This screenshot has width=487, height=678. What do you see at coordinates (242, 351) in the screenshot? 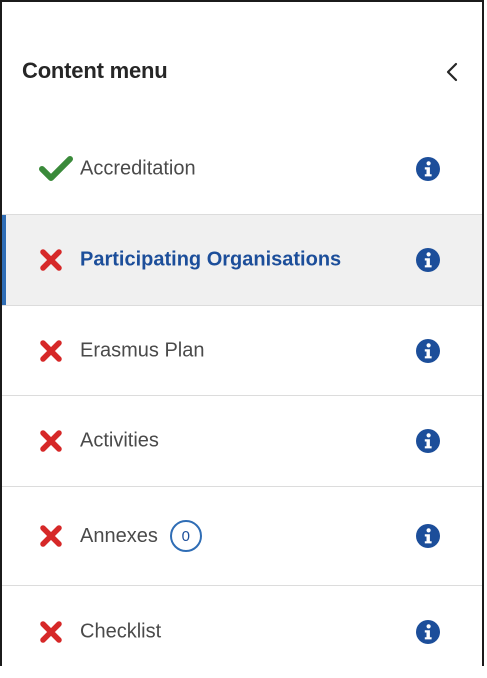
I see `menu-item-erasmus-plan: Erasmus Plan` at bounding box center [242, 351].